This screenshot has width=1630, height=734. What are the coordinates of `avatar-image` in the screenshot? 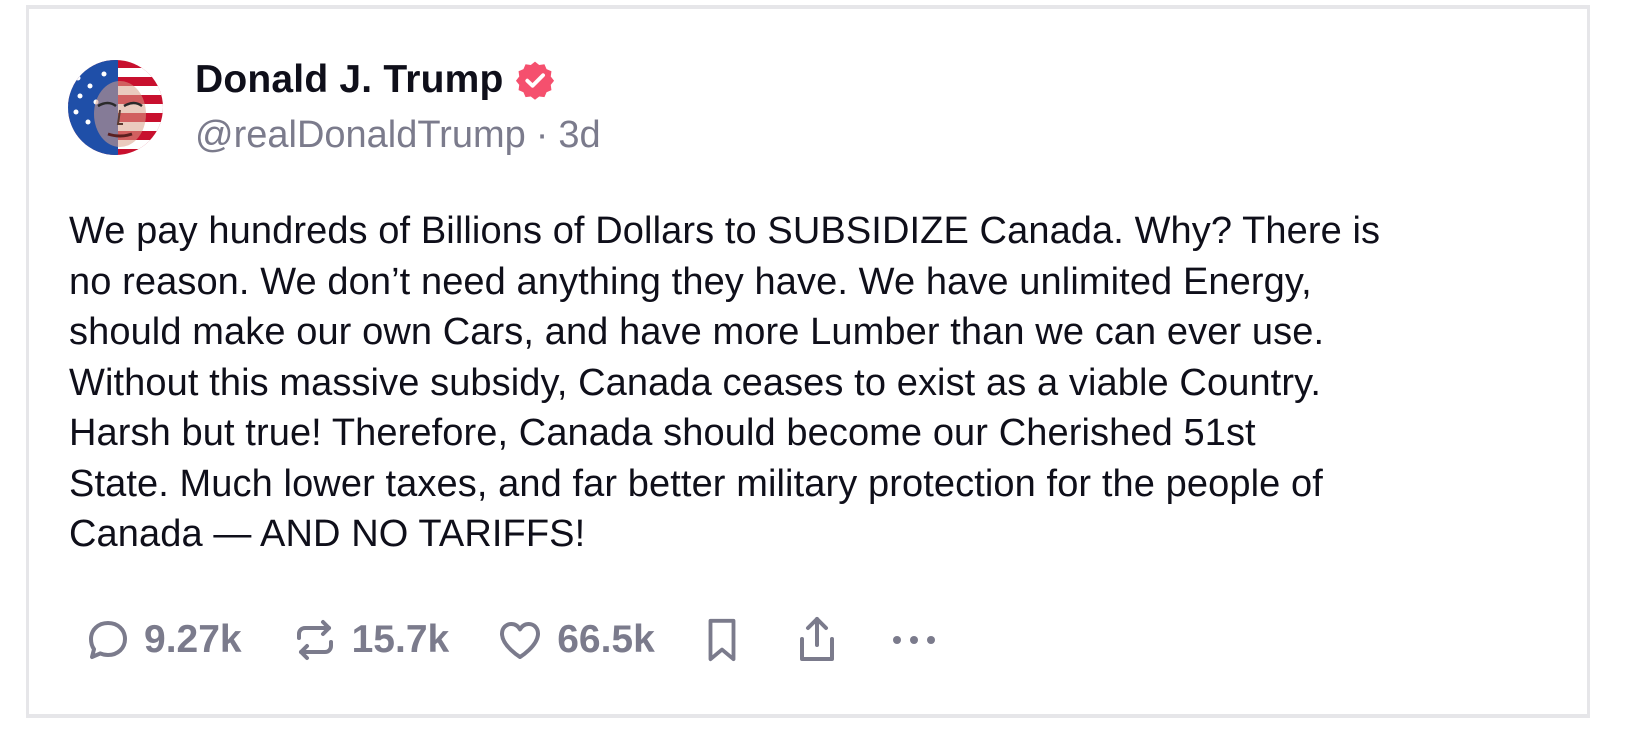 It's located at (115, 107).